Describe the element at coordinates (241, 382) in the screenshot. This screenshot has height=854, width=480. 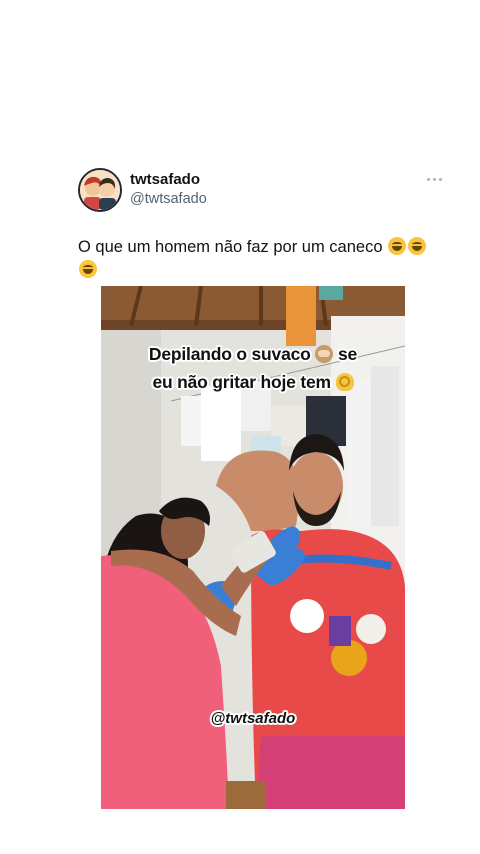
I see `caption-text-2: eu não gritar hoje tem` at that location.